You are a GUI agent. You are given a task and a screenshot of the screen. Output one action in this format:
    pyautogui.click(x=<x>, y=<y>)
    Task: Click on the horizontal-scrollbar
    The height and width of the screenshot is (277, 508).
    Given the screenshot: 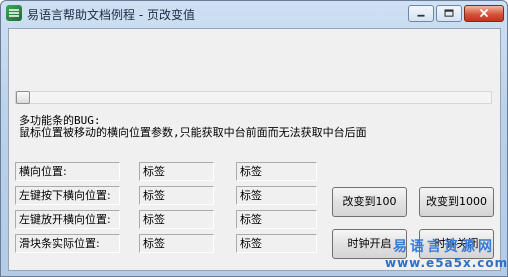 What is the action you would take?
    pyautogui.click(x=253, y=97)
    